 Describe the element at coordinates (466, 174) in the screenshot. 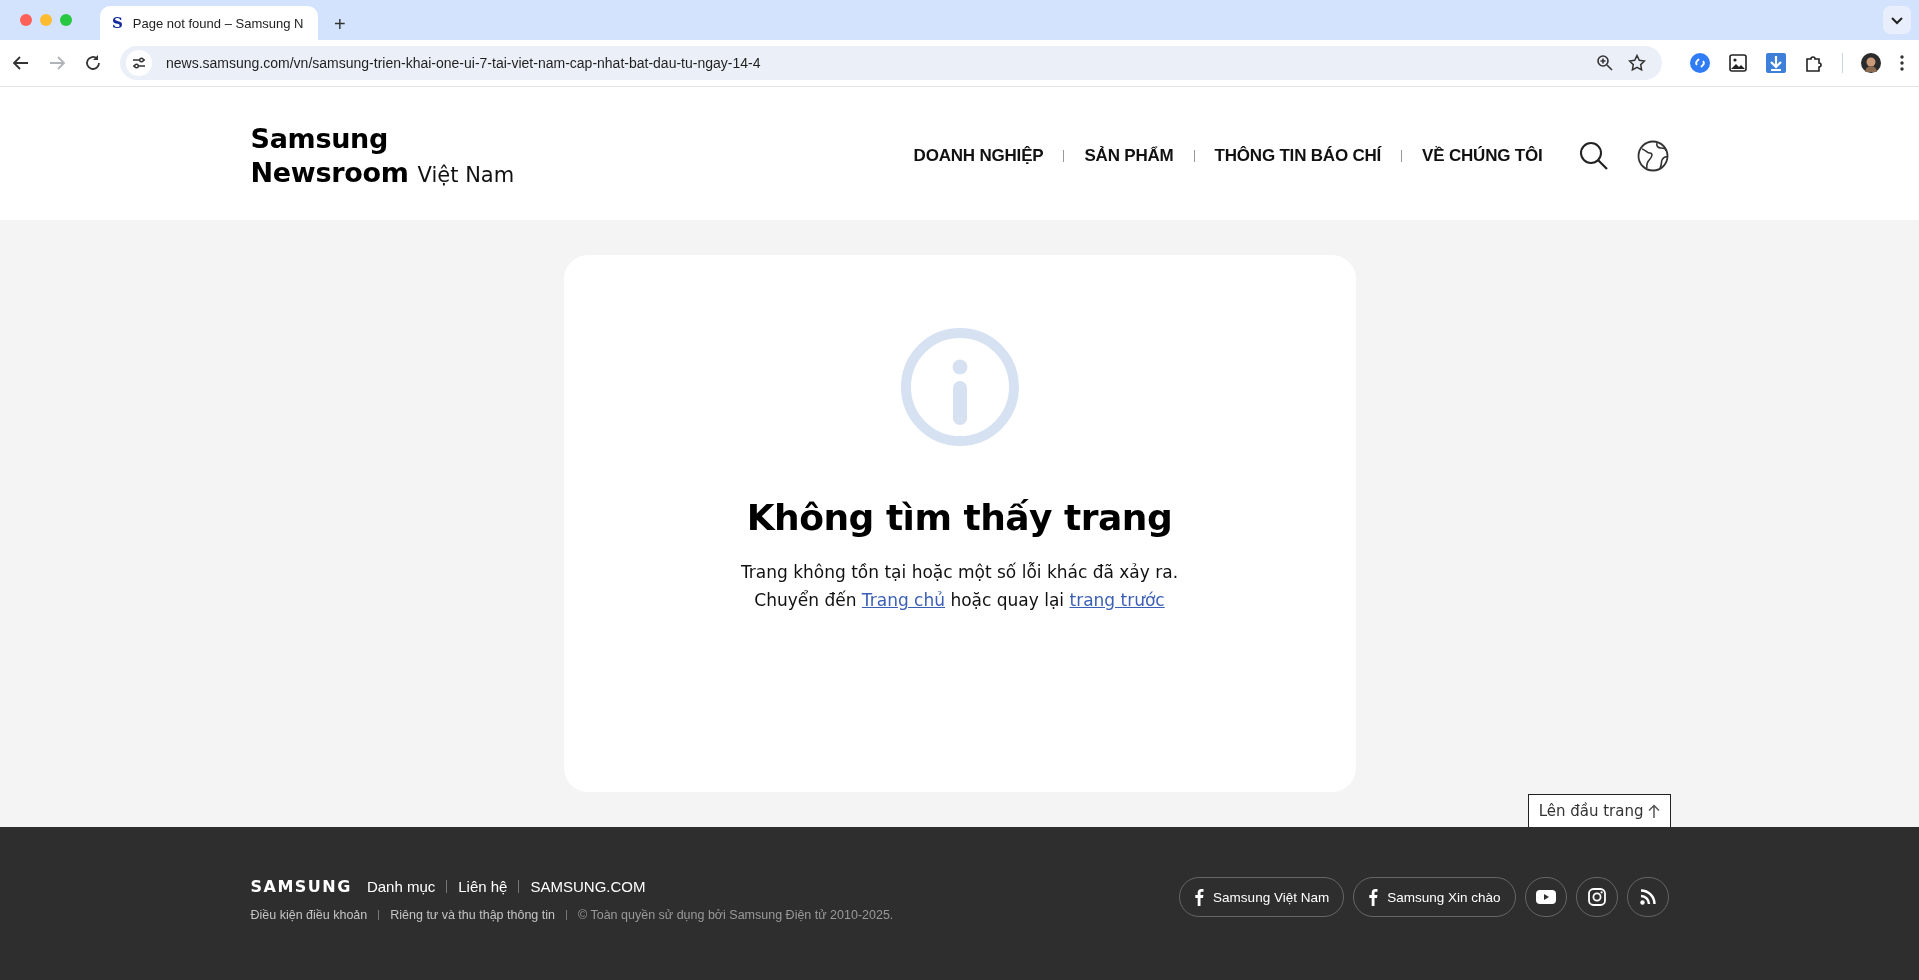

I see `region-label: Việt Nam` at that location.